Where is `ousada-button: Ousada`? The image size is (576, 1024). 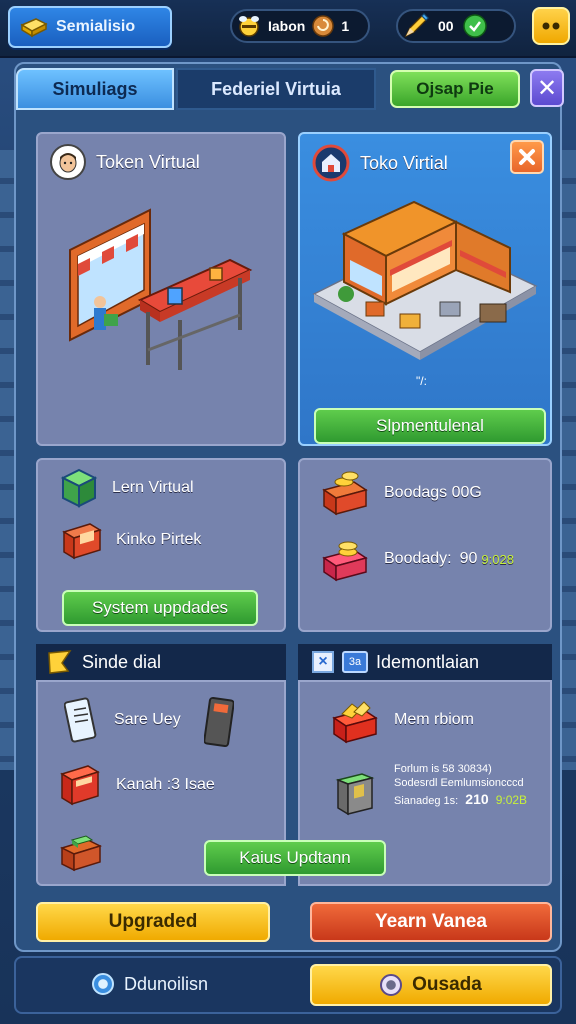 ousada-button: Ousada is located at coordinates (431, 985).